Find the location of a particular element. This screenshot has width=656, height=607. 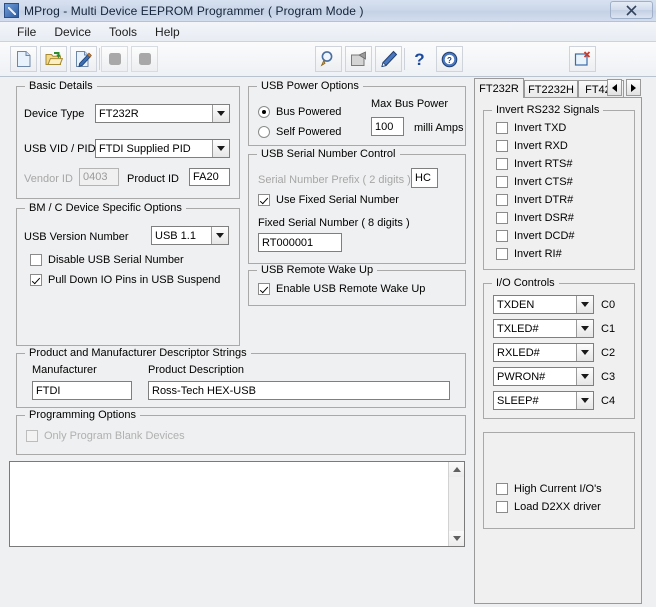

invert-txd-checkbox: Invert TXD is located at coordinates (531, 128).